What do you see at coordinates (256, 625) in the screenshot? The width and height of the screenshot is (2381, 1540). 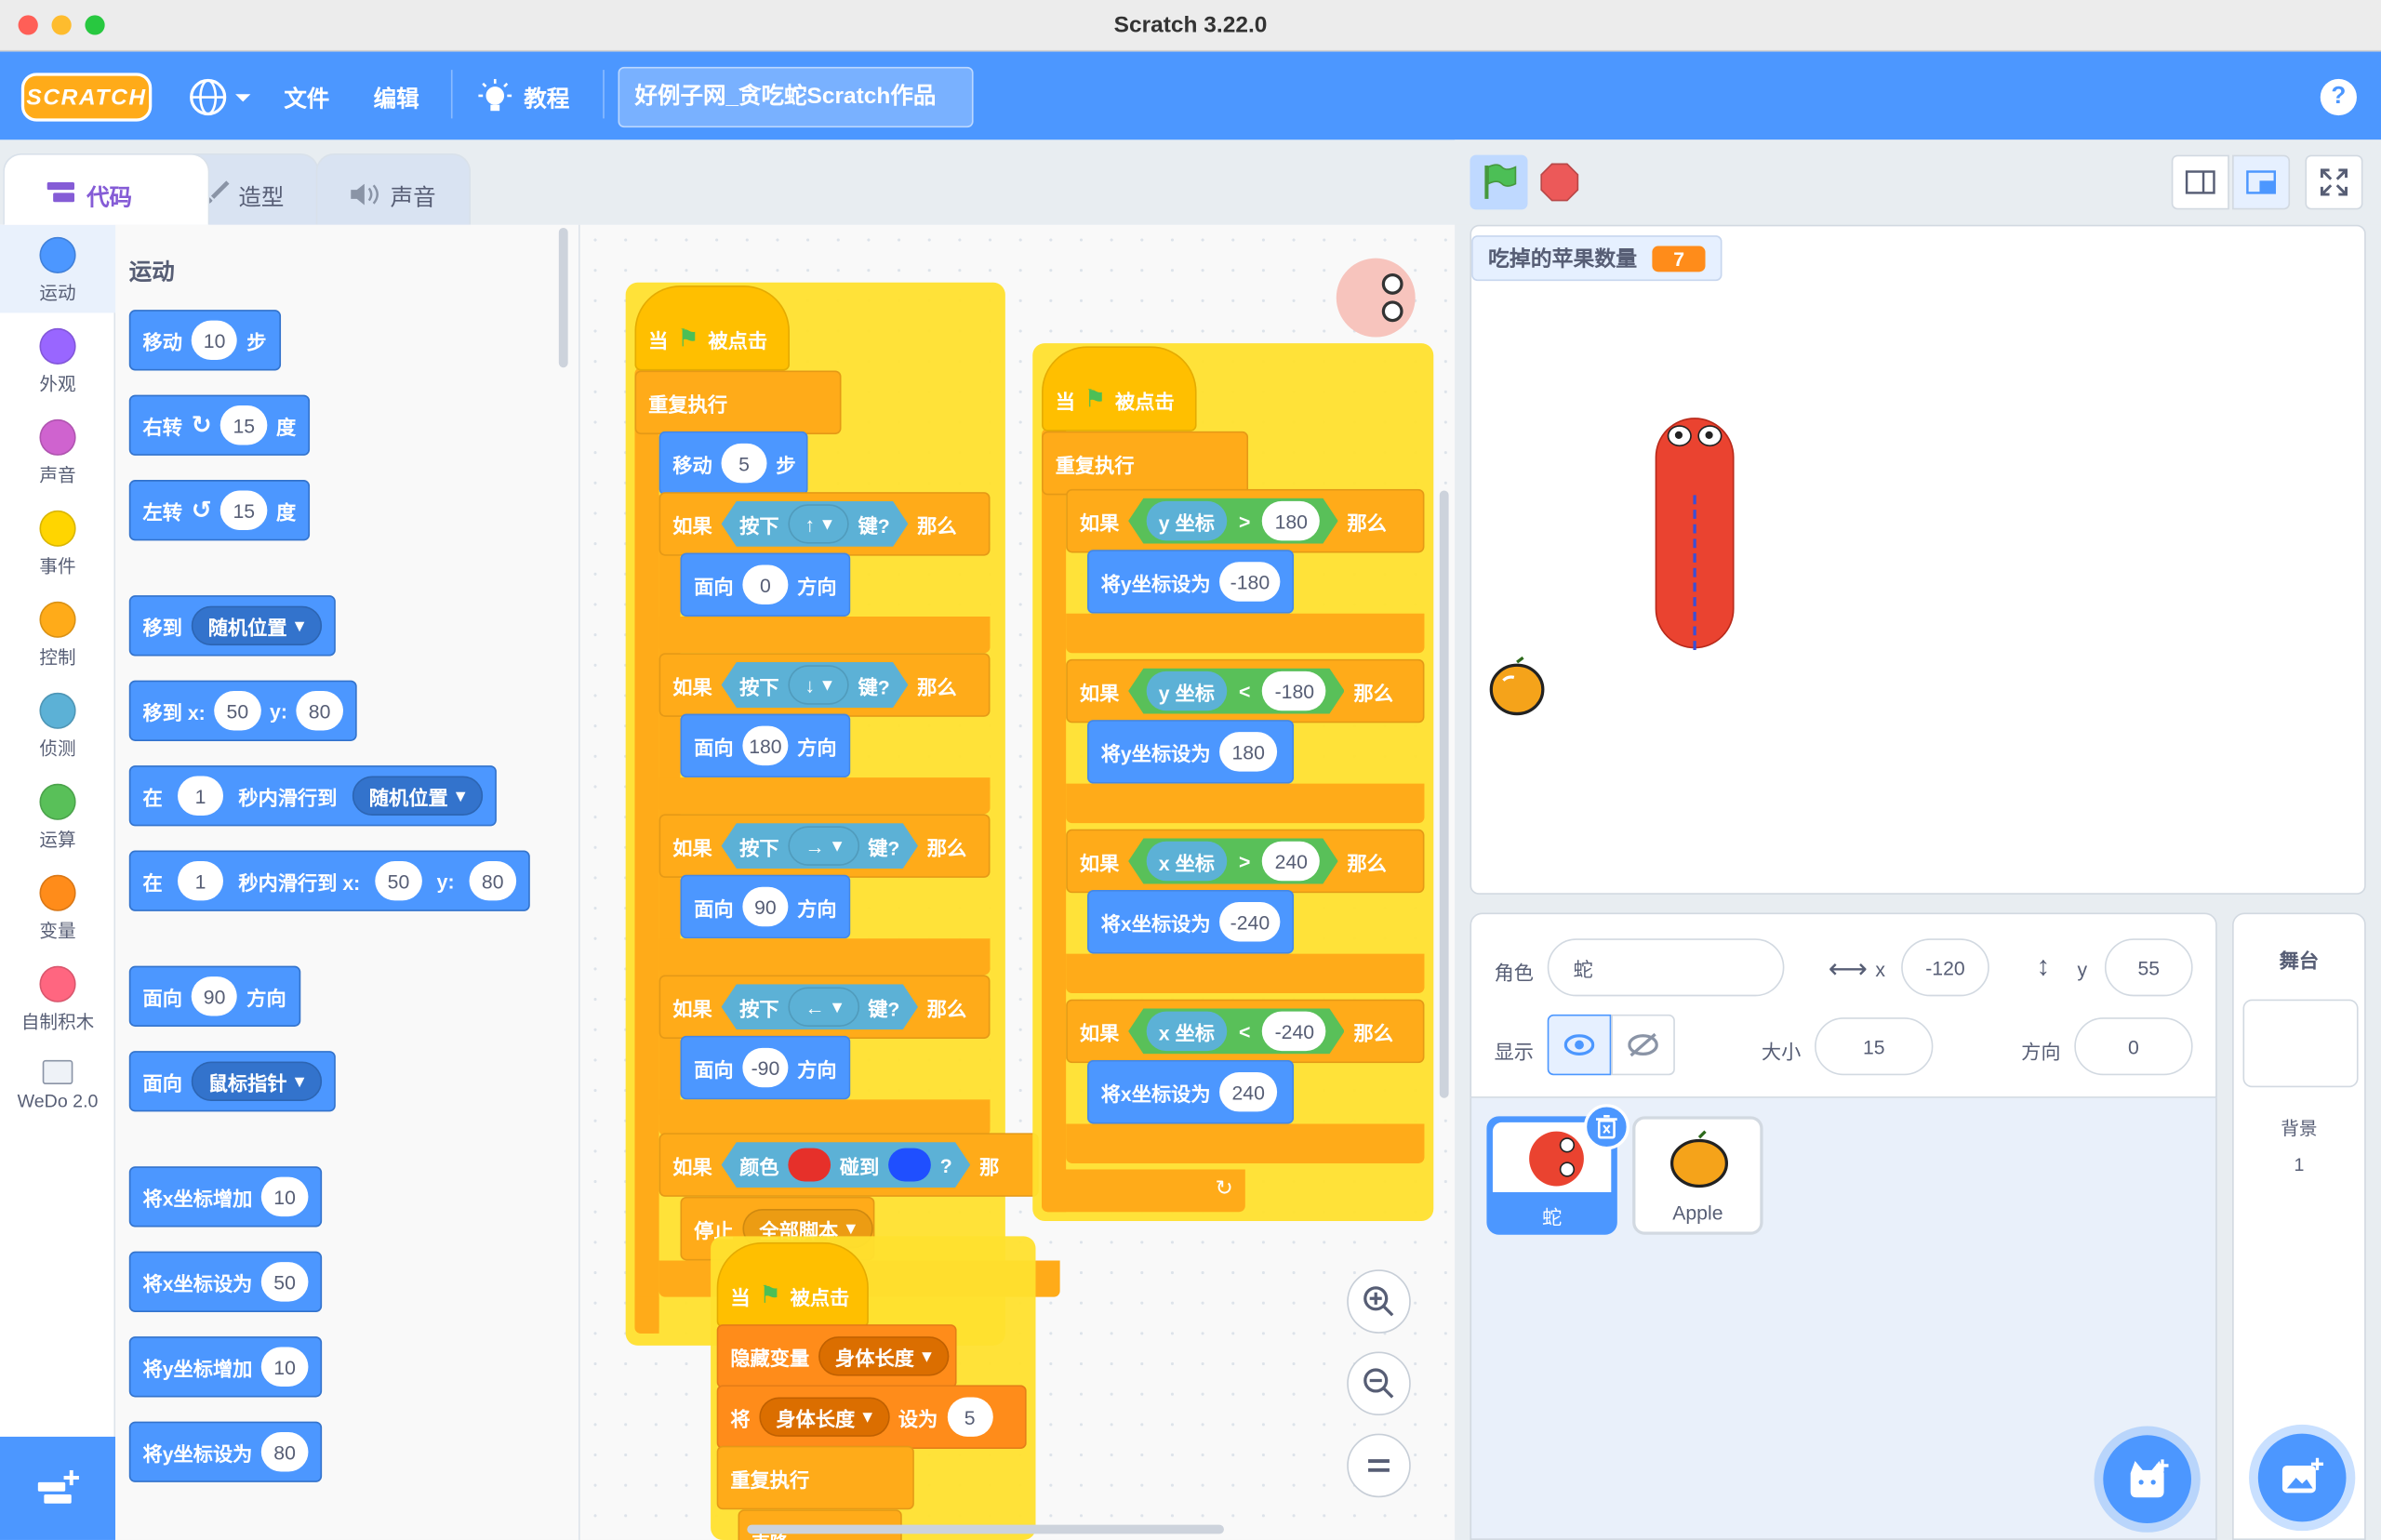 I see `goto-target-dropdown: 随机位置 ▾` at bounding box center [256, 625].